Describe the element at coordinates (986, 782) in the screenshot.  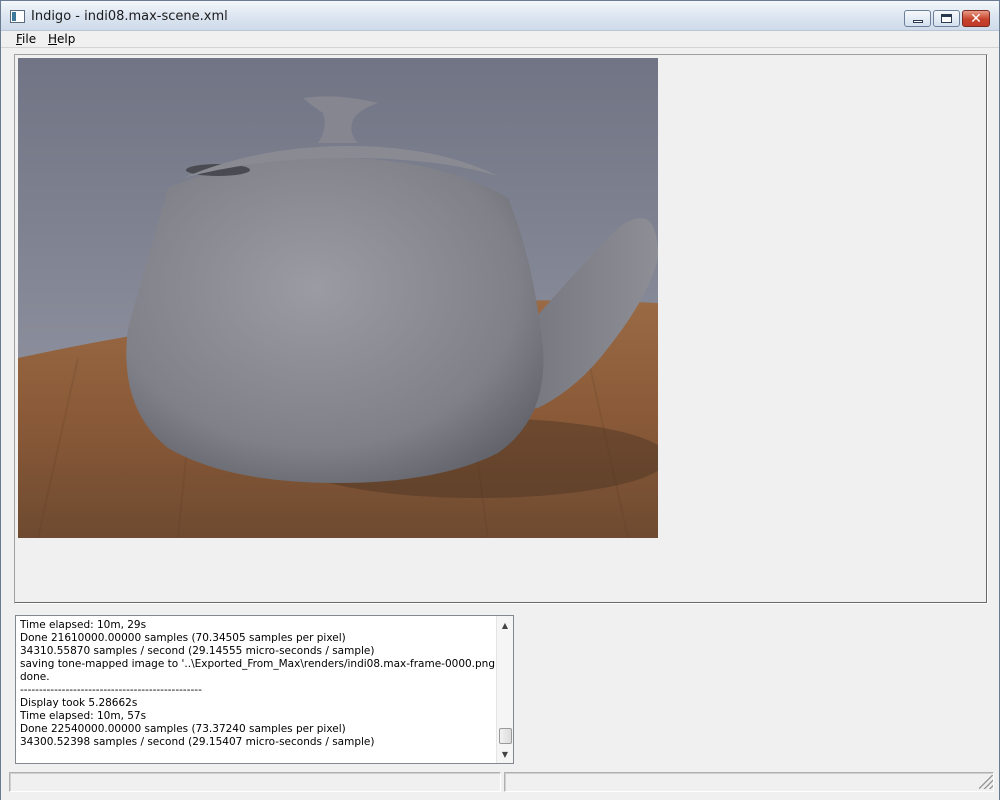
I see `resize-grip-icon` at that location.